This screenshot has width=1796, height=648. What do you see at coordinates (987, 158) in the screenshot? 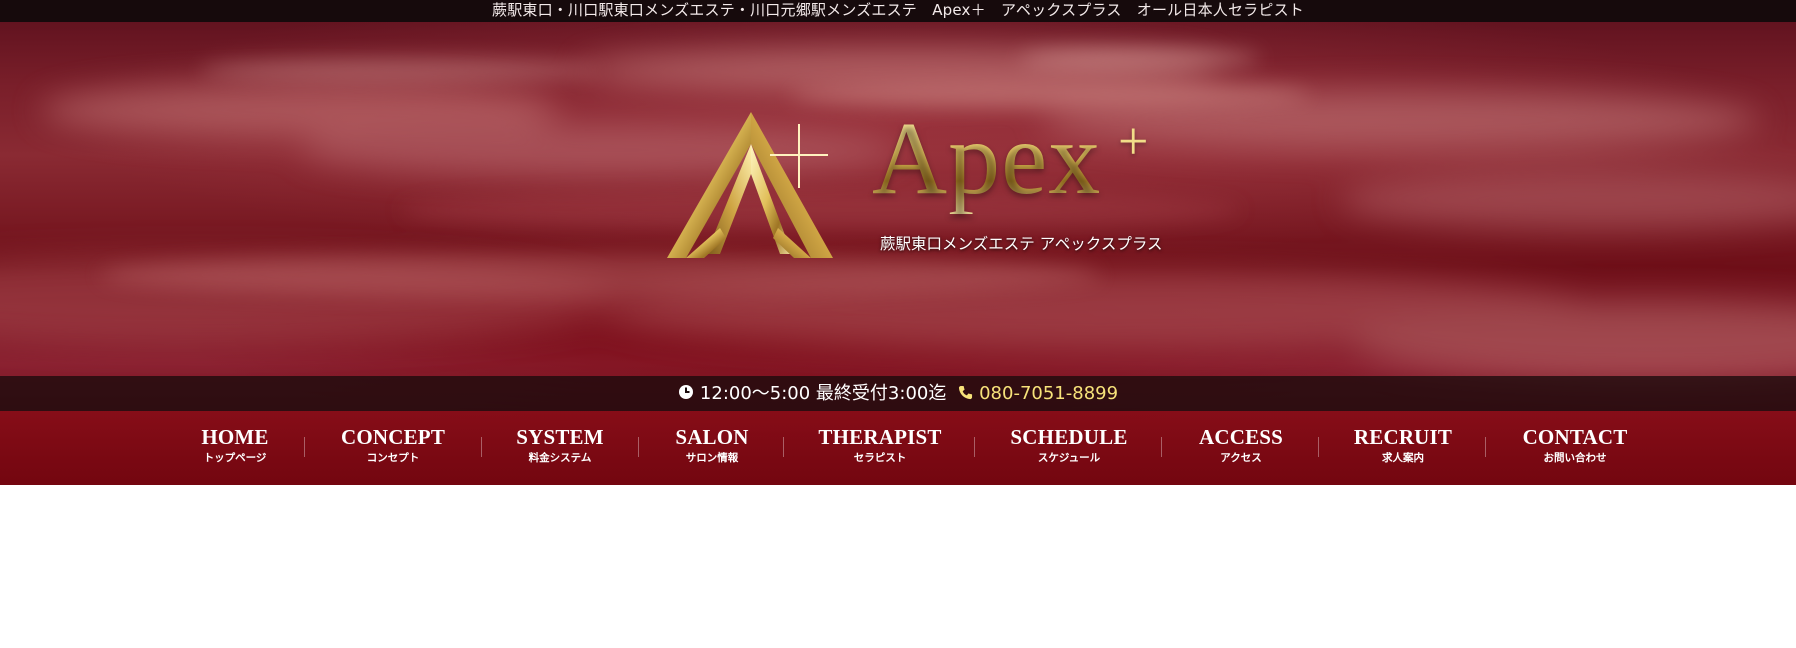
I see `brand-name: Apex` at bounding box center [987, 158].